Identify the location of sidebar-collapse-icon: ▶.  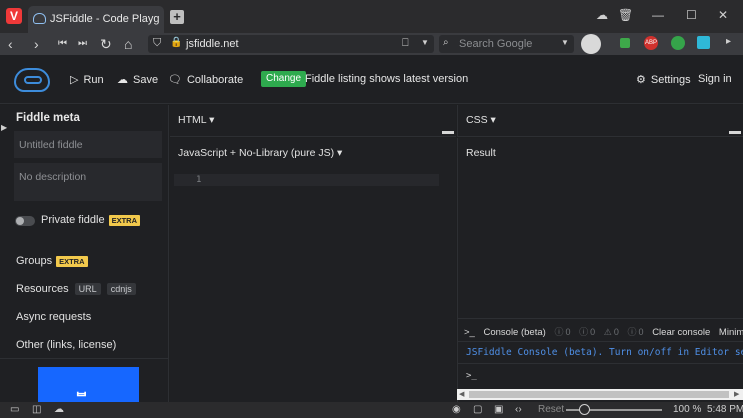
(4, 127).